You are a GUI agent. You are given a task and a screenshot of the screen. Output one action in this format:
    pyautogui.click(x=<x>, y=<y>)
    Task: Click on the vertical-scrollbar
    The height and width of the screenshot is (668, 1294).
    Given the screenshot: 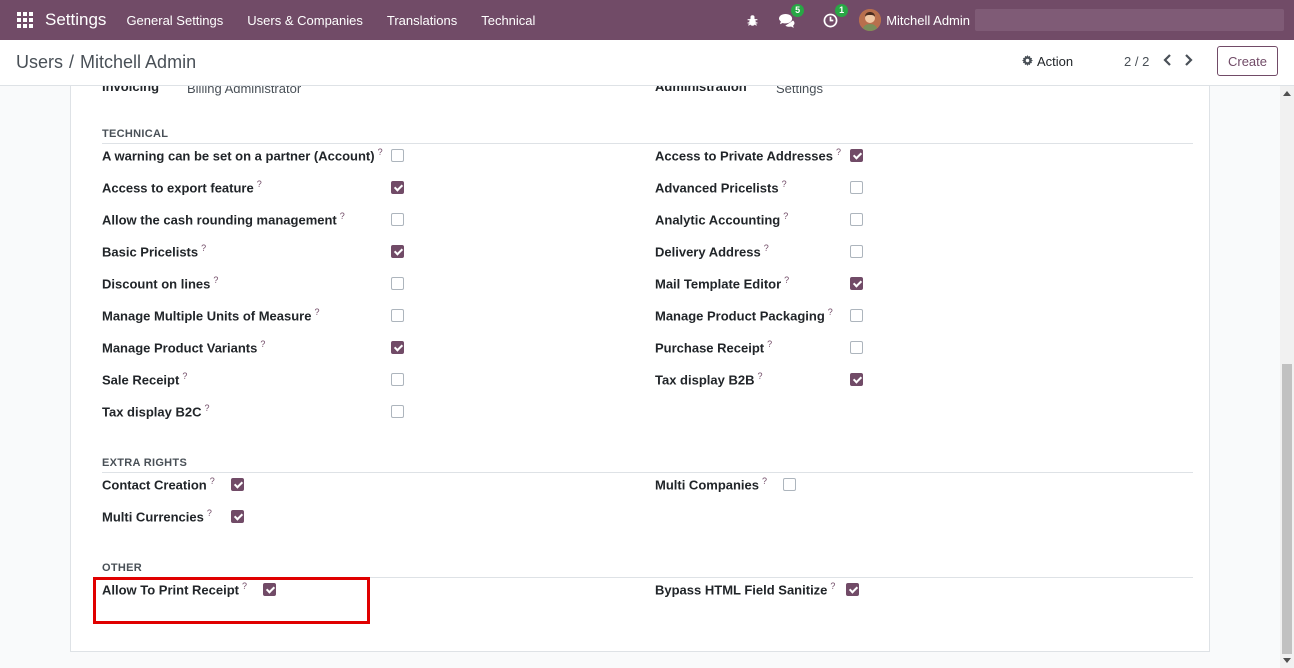 What is the action you would take?
    pyautogui.click(x=1287, y=377)
    